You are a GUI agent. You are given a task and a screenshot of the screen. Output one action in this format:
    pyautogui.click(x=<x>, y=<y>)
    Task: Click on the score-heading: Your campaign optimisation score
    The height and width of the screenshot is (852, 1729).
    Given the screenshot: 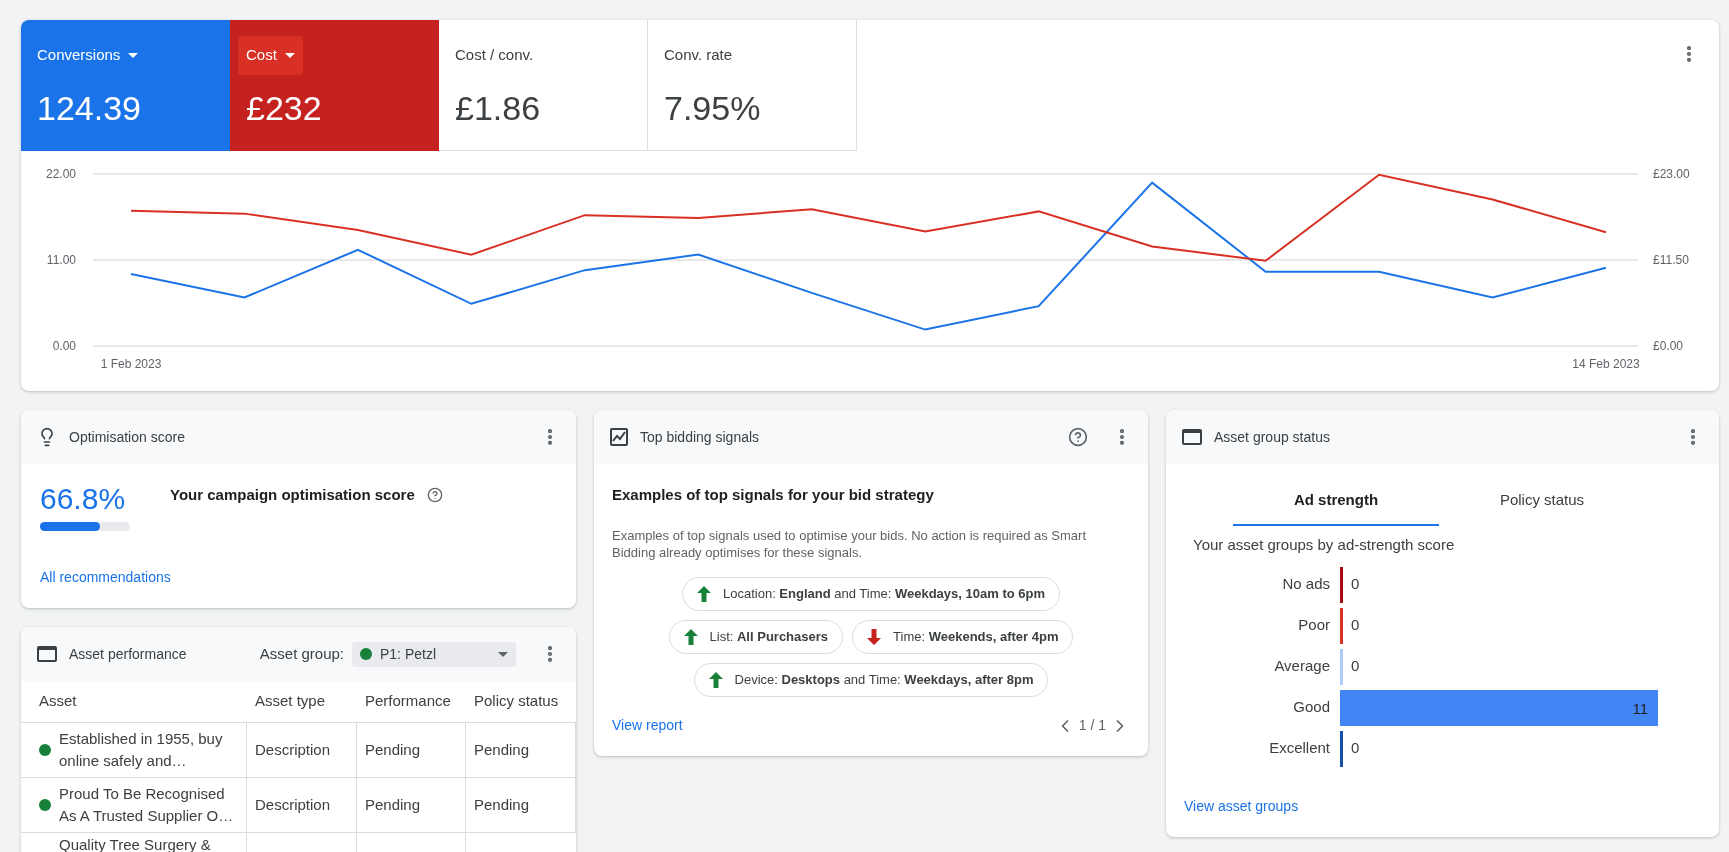 What is the action you would take?
    pyautogui.click(x=292, y=495)
    